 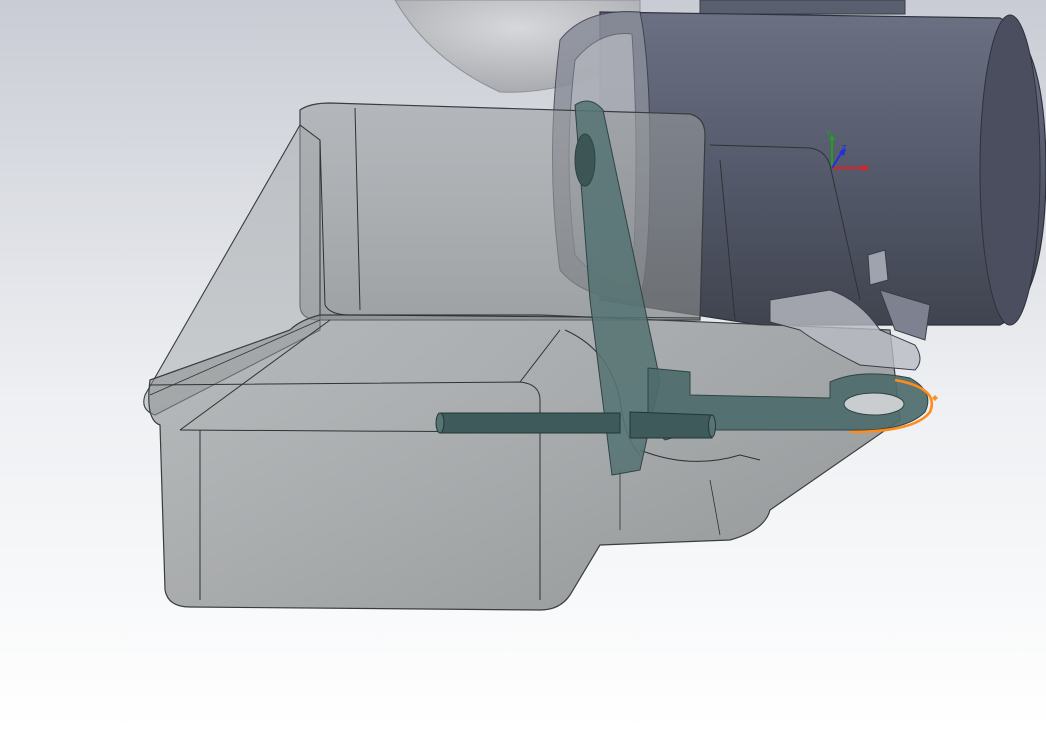 I want to click on eyelet-hole, so click(x=874, y=404).